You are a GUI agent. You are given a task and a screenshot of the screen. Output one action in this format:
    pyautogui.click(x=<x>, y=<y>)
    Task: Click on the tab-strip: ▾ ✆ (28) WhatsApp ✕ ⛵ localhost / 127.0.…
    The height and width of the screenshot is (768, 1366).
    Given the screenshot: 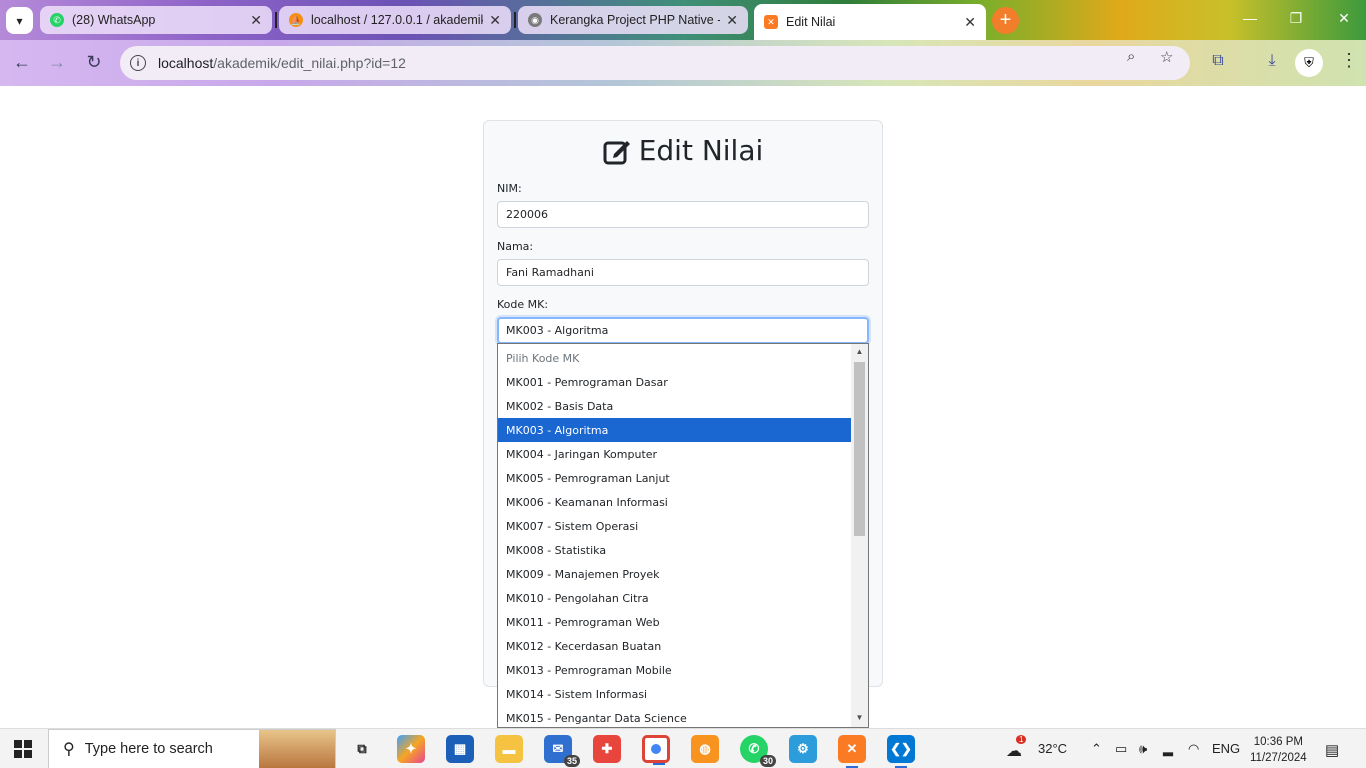 What is the action you would take?
    pyautogui.click(x=683, y=20)
    